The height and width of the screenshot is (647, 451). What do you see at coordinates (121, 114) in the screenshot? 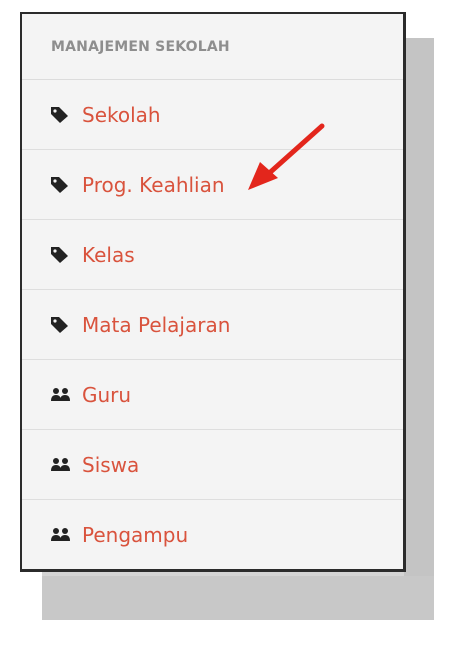
I see `menu-item-label: Sekolah` at bounding box center [121, 114].